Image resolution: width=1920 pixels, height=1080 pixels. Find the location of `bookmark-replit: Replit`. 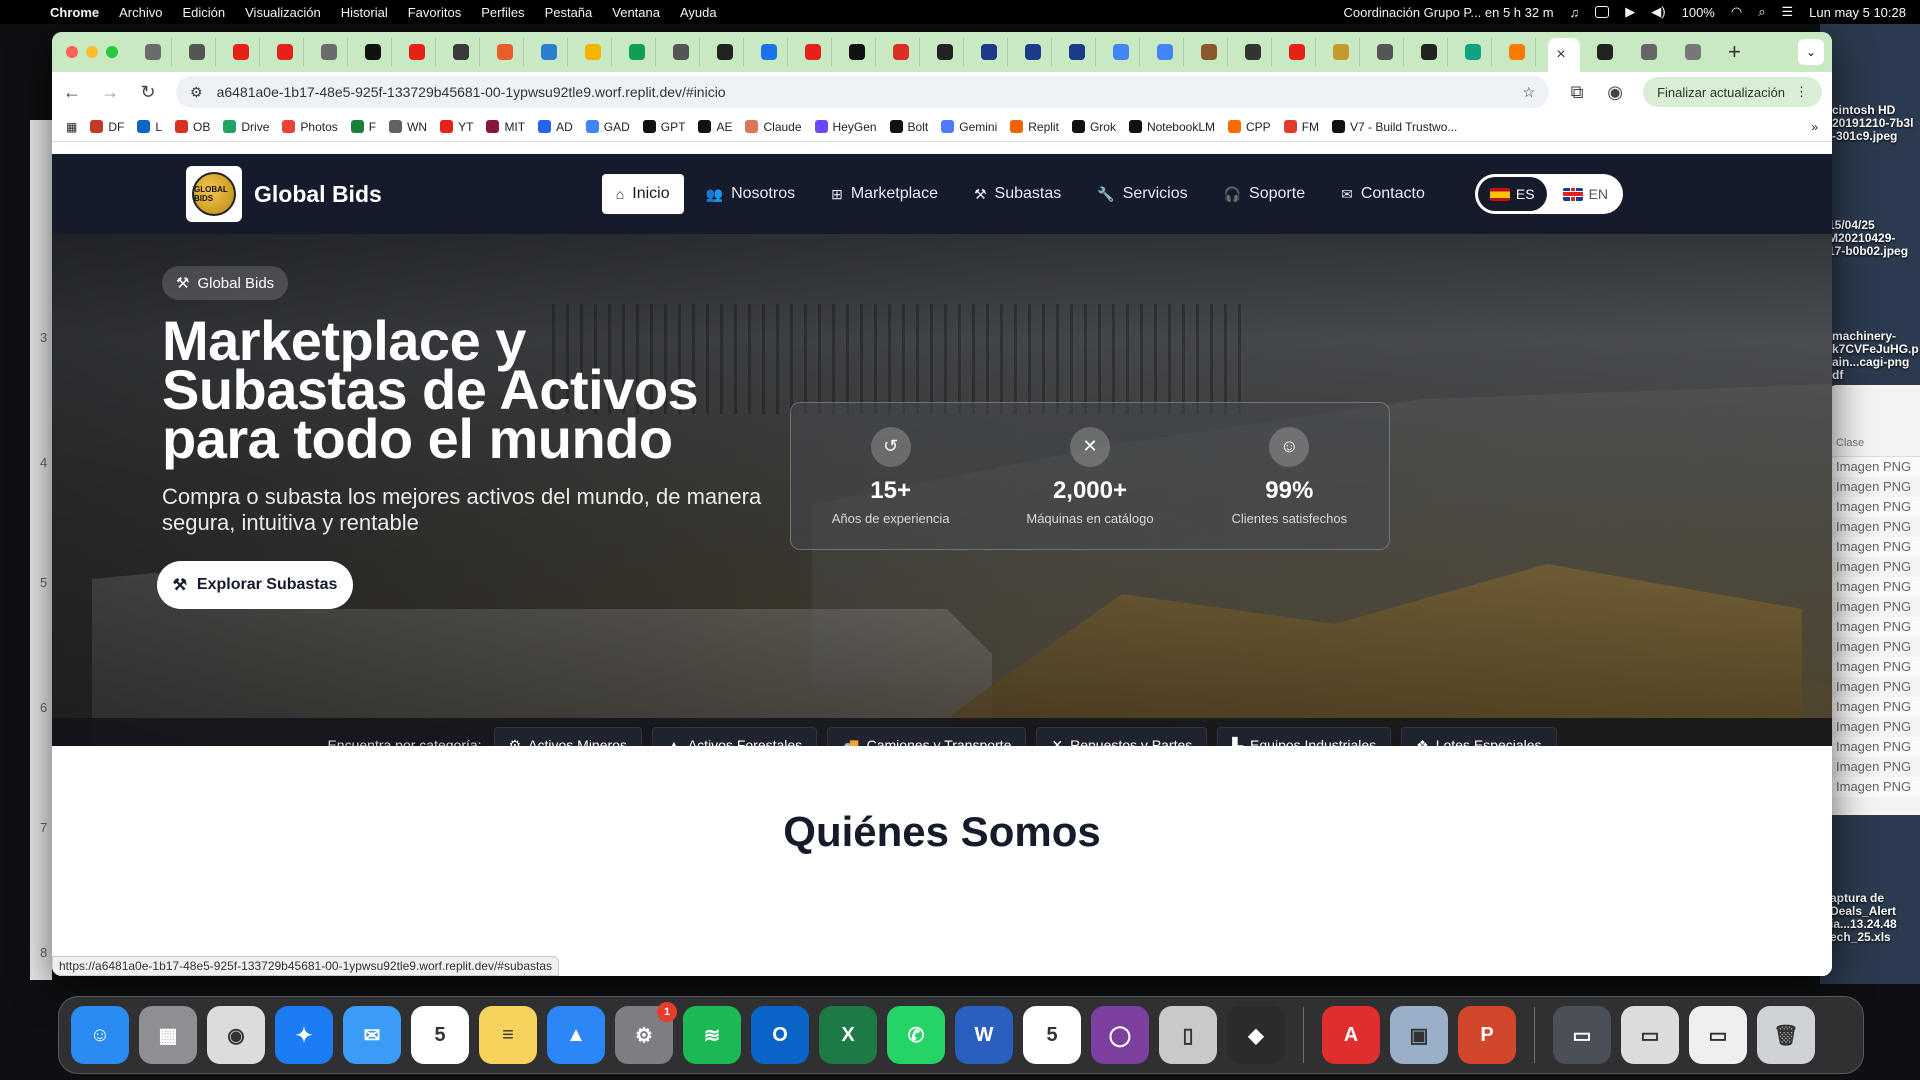

bookmark-replit: Replit is located at coordinates (1034, 127).